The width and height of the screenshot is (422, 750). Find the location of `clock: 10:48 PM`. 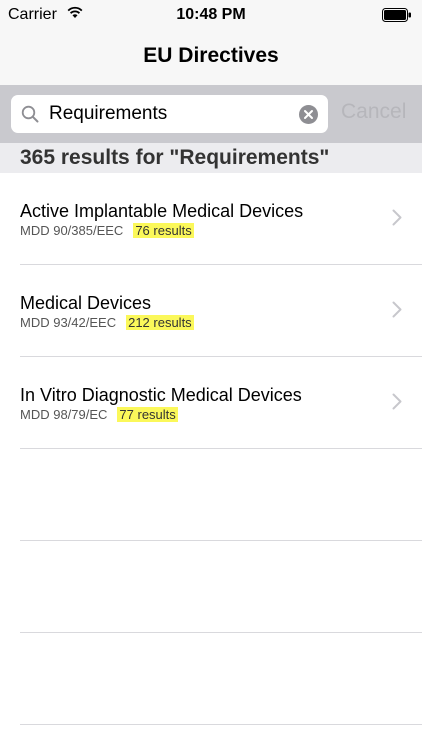

clock: 10:48 PM is located at coordinates (211, 14).